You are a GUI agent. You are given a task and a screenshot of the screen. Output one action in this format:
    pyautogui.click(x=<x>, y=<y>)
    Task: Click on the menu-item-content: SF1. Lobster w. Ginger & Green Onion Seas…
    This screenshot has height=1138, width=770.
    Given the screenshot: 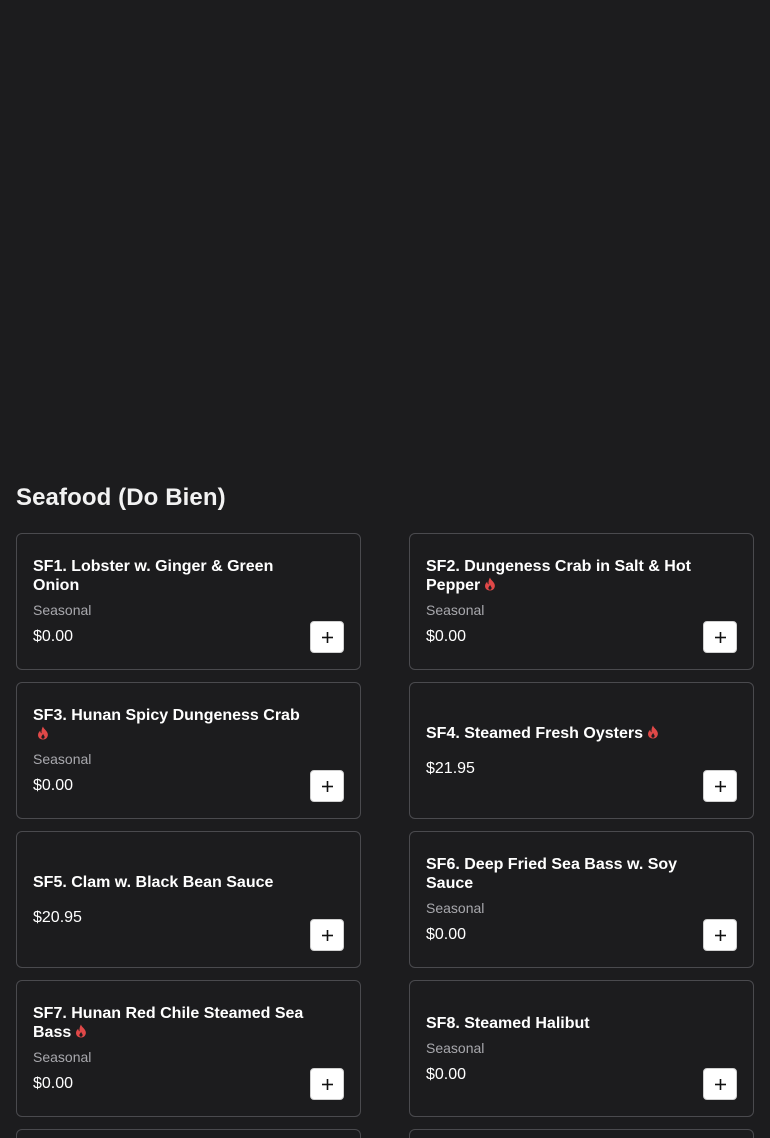 What is the action you would take?
    pyautogui.click(x=188, y=601)
    